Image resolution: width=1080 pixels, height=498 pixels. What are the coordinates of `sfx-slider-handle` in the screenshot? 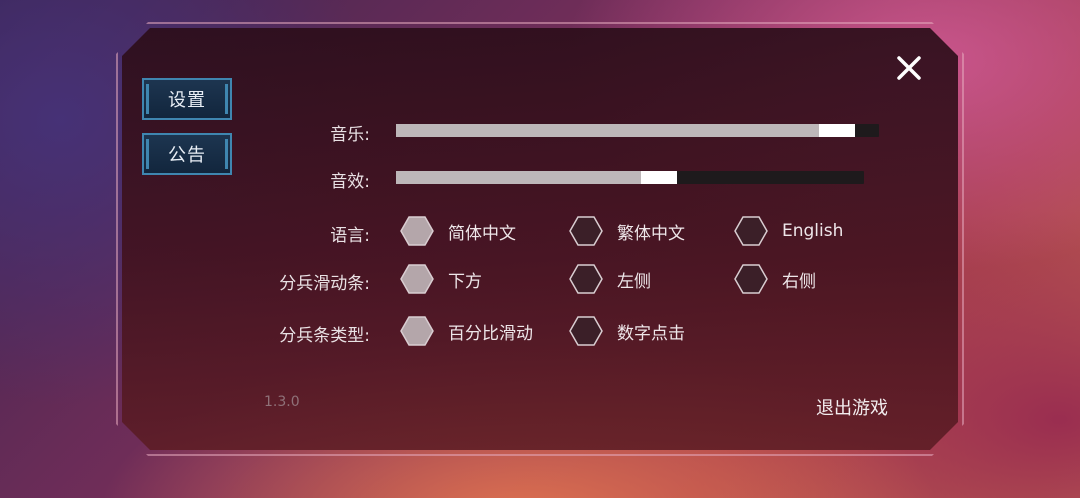 It's located at (658, 177).